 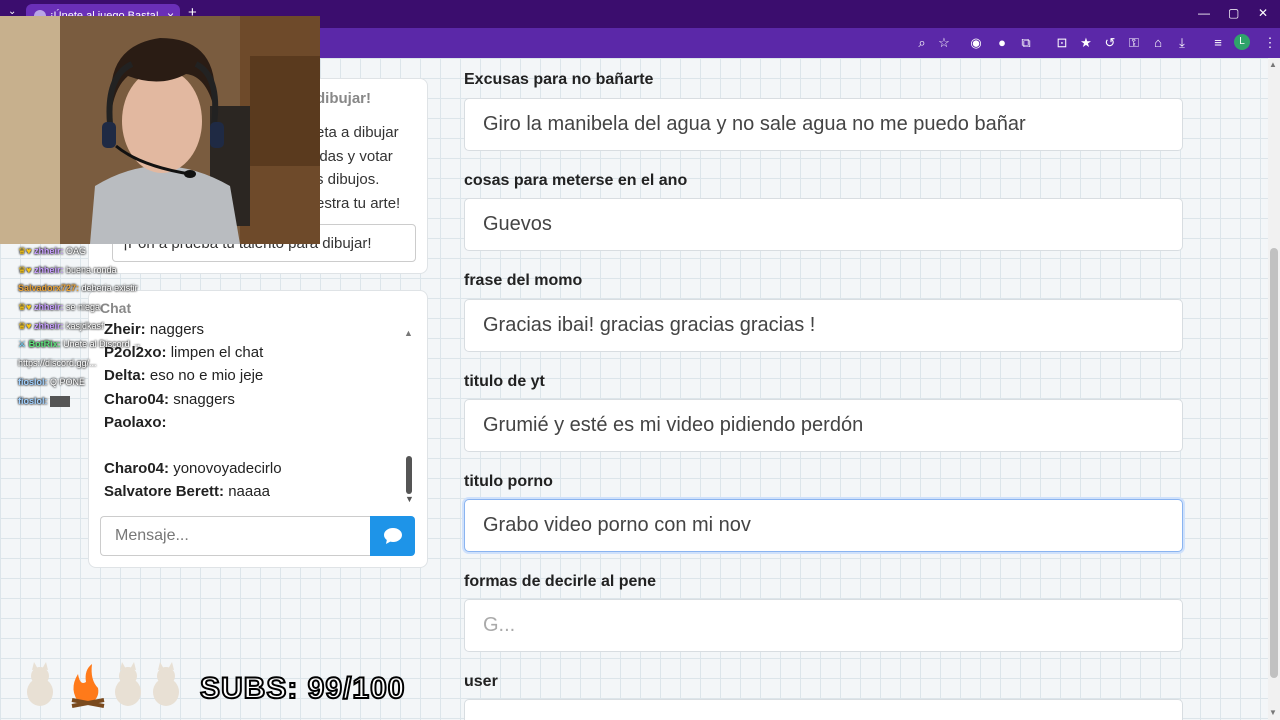 What do you see at coordinates (559, 79) in the screenshot?
I see `field-label: Excusas para no bañarte` at bounding box center [559, 79].